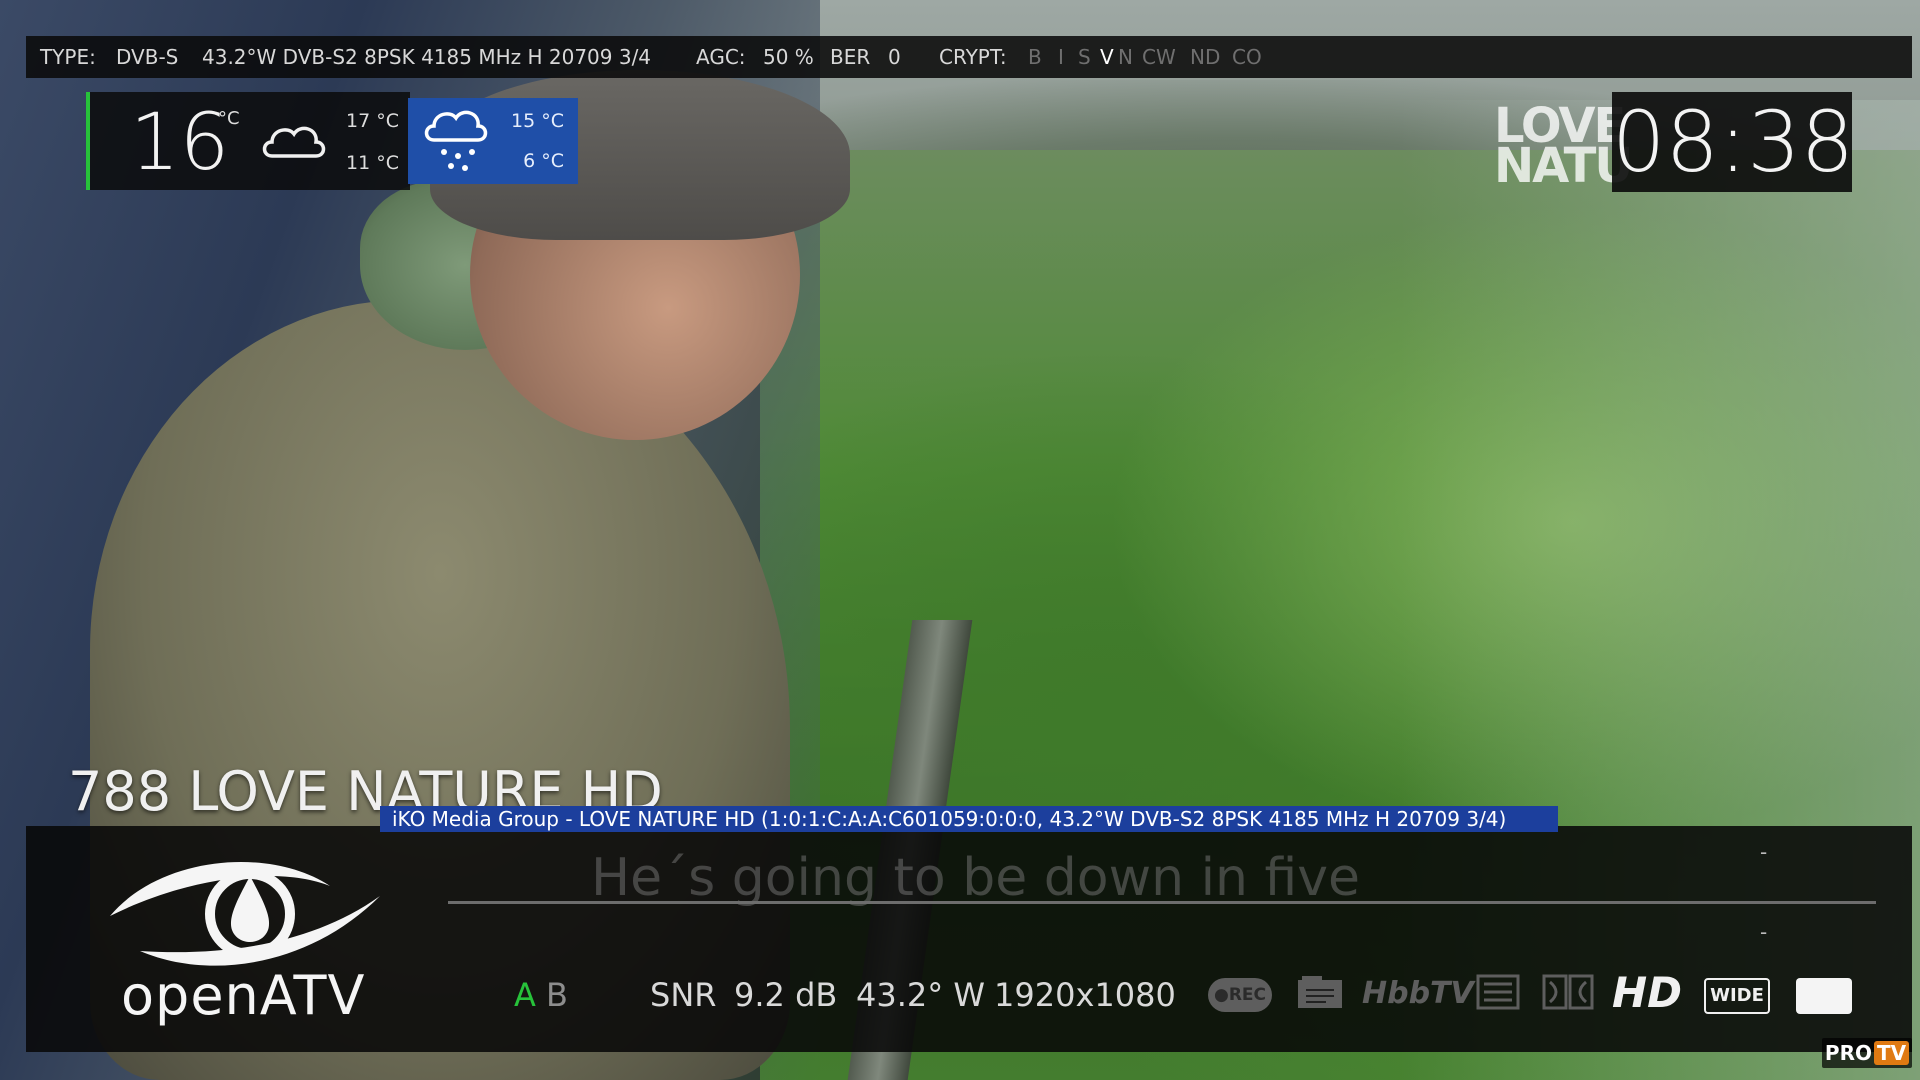 This screenshot has height=1080, width=1920. Describe the element at coordinates (1107, 57) in the screenshot. I see `crypt-flag-v: V` at that location.